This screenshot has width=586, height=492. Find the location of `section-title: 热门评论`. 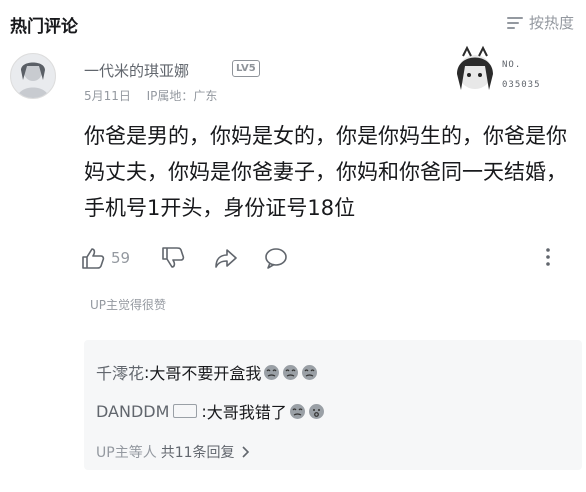

section-title: 热门评论 is located at coordinates (44, 27).